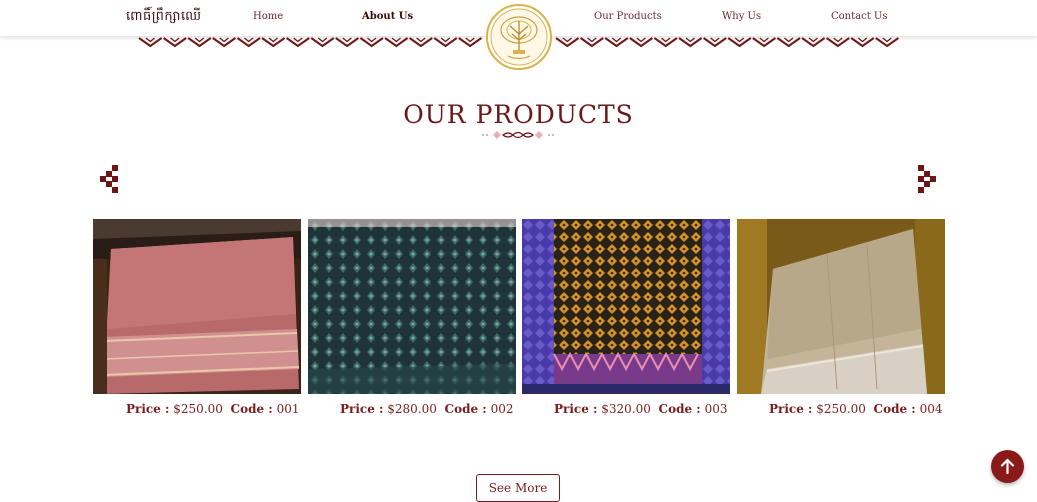 This screenshot has width=1037, height=502. I want to click on code-value: 004, so click(931, 409).